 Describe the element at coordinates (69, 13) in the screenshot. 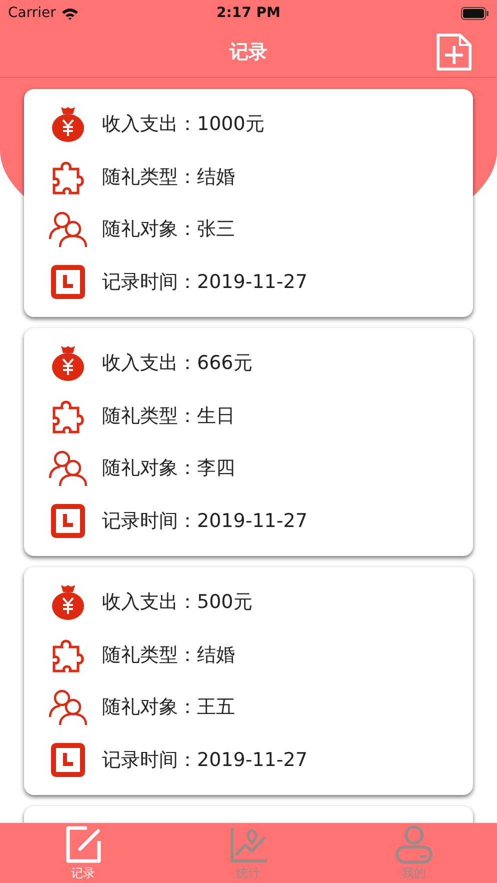

I see `wifi-icon` at that location.